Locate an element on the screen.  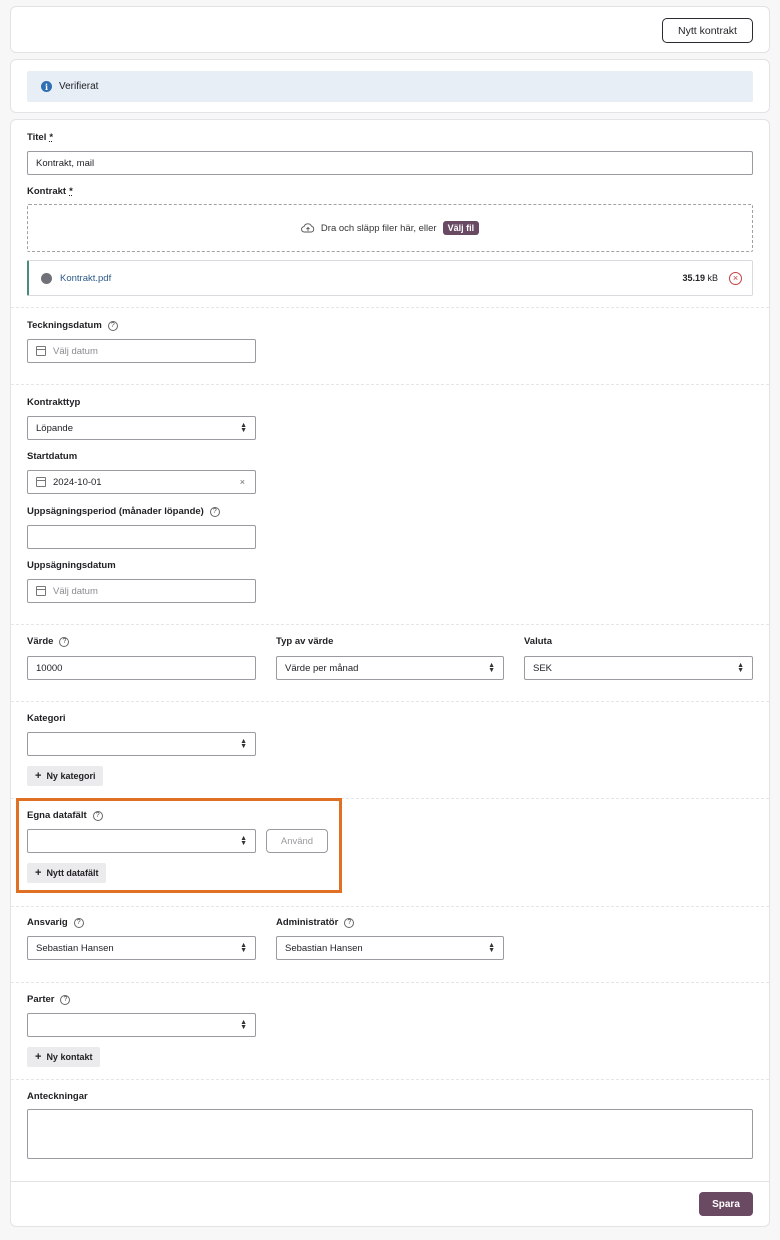
termination-date-input: Välj datum is located at coordinates (141, 591).